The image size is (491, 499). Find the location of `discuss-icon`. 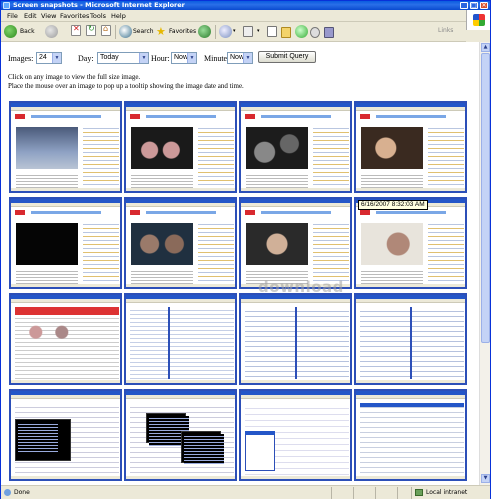

discuss-icon is located at coordinates (315, 32).